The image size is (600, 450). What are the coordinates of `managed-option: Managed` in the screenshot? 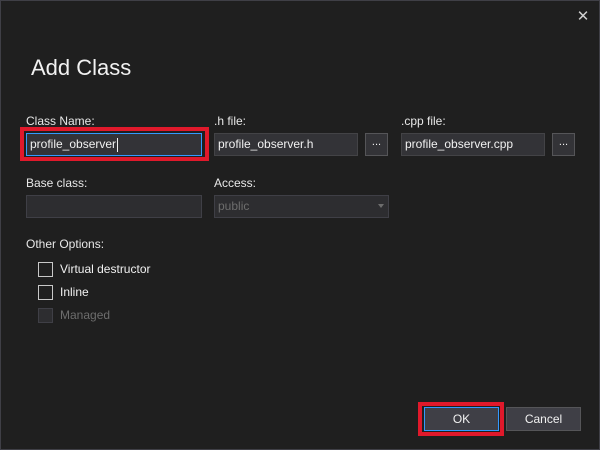 It's located at (74, 315).